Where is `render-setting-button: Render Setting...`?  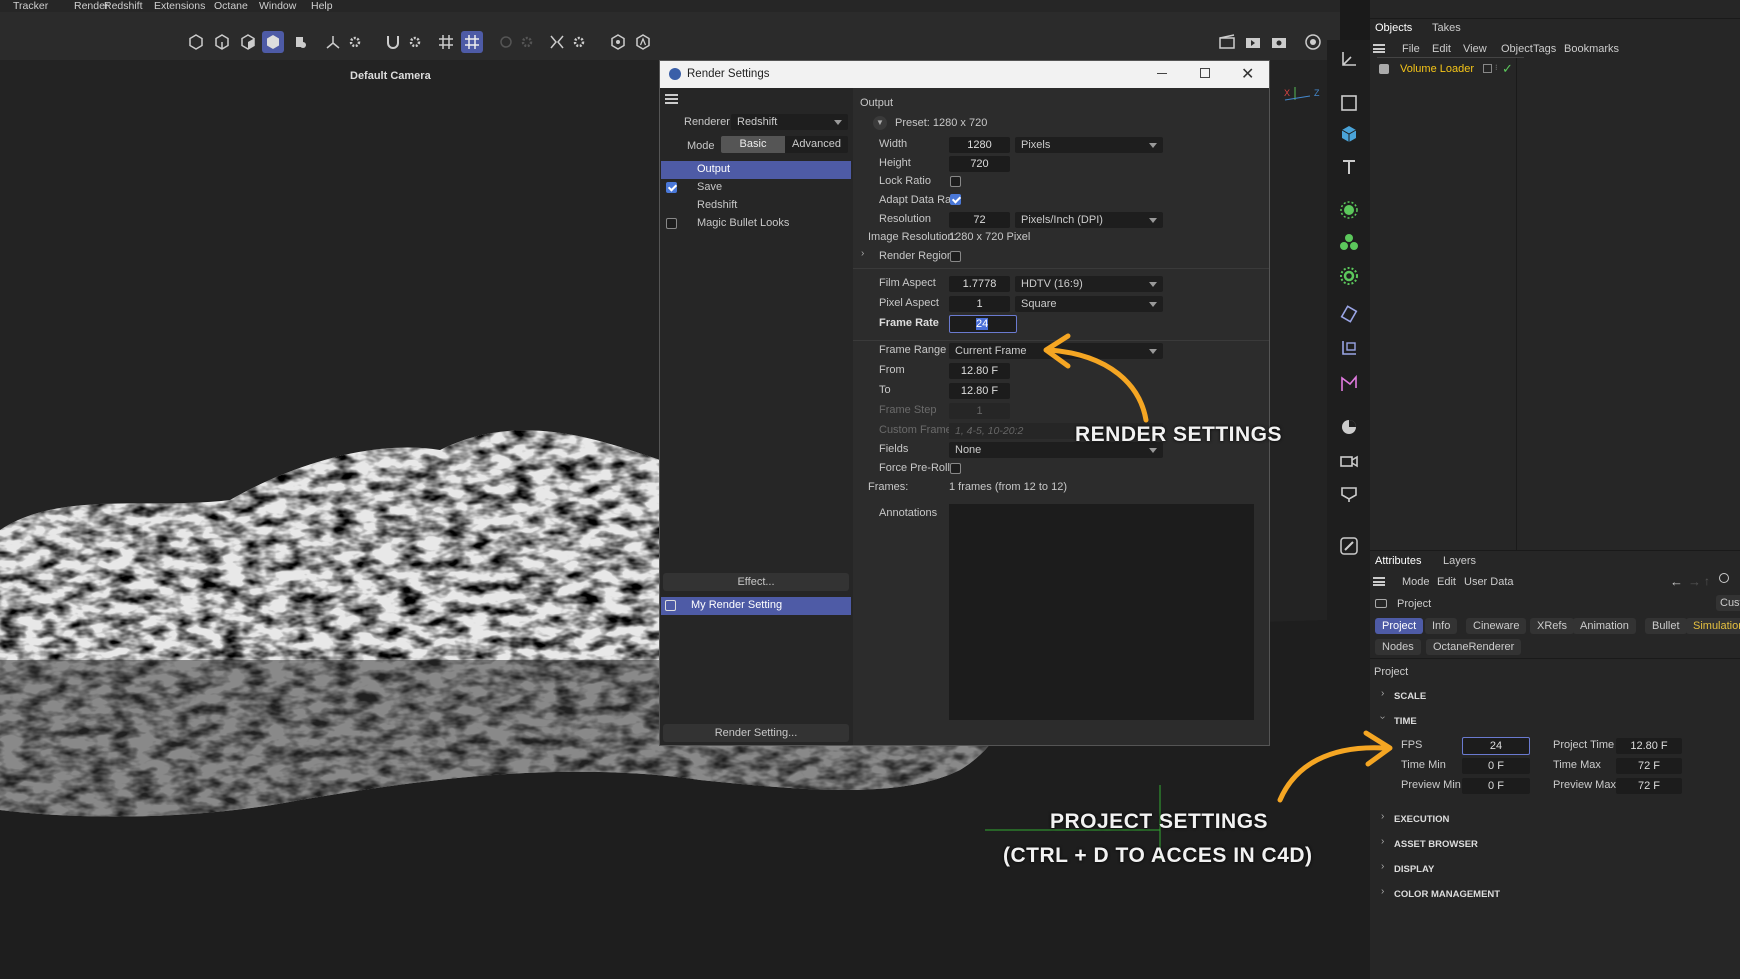 render-setting-button: Render Setting... is located at coordinates (756, 733).